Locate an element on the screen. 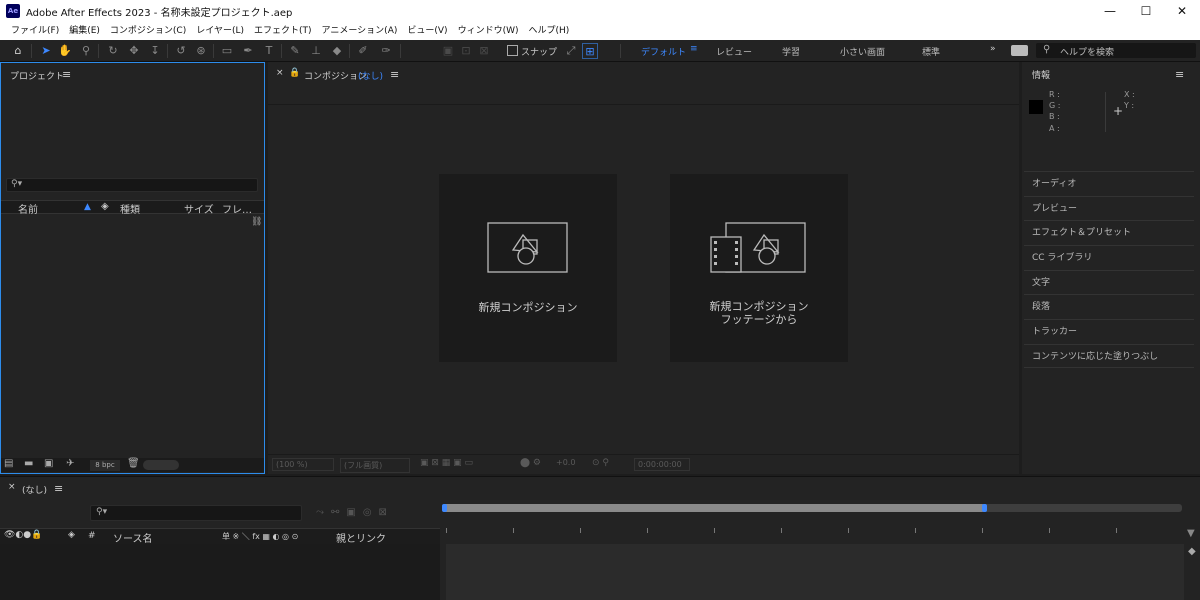 This screenshot has width=1200, height=600. sort-ascending-icon: ▲ is located at coordinates (87, 207).